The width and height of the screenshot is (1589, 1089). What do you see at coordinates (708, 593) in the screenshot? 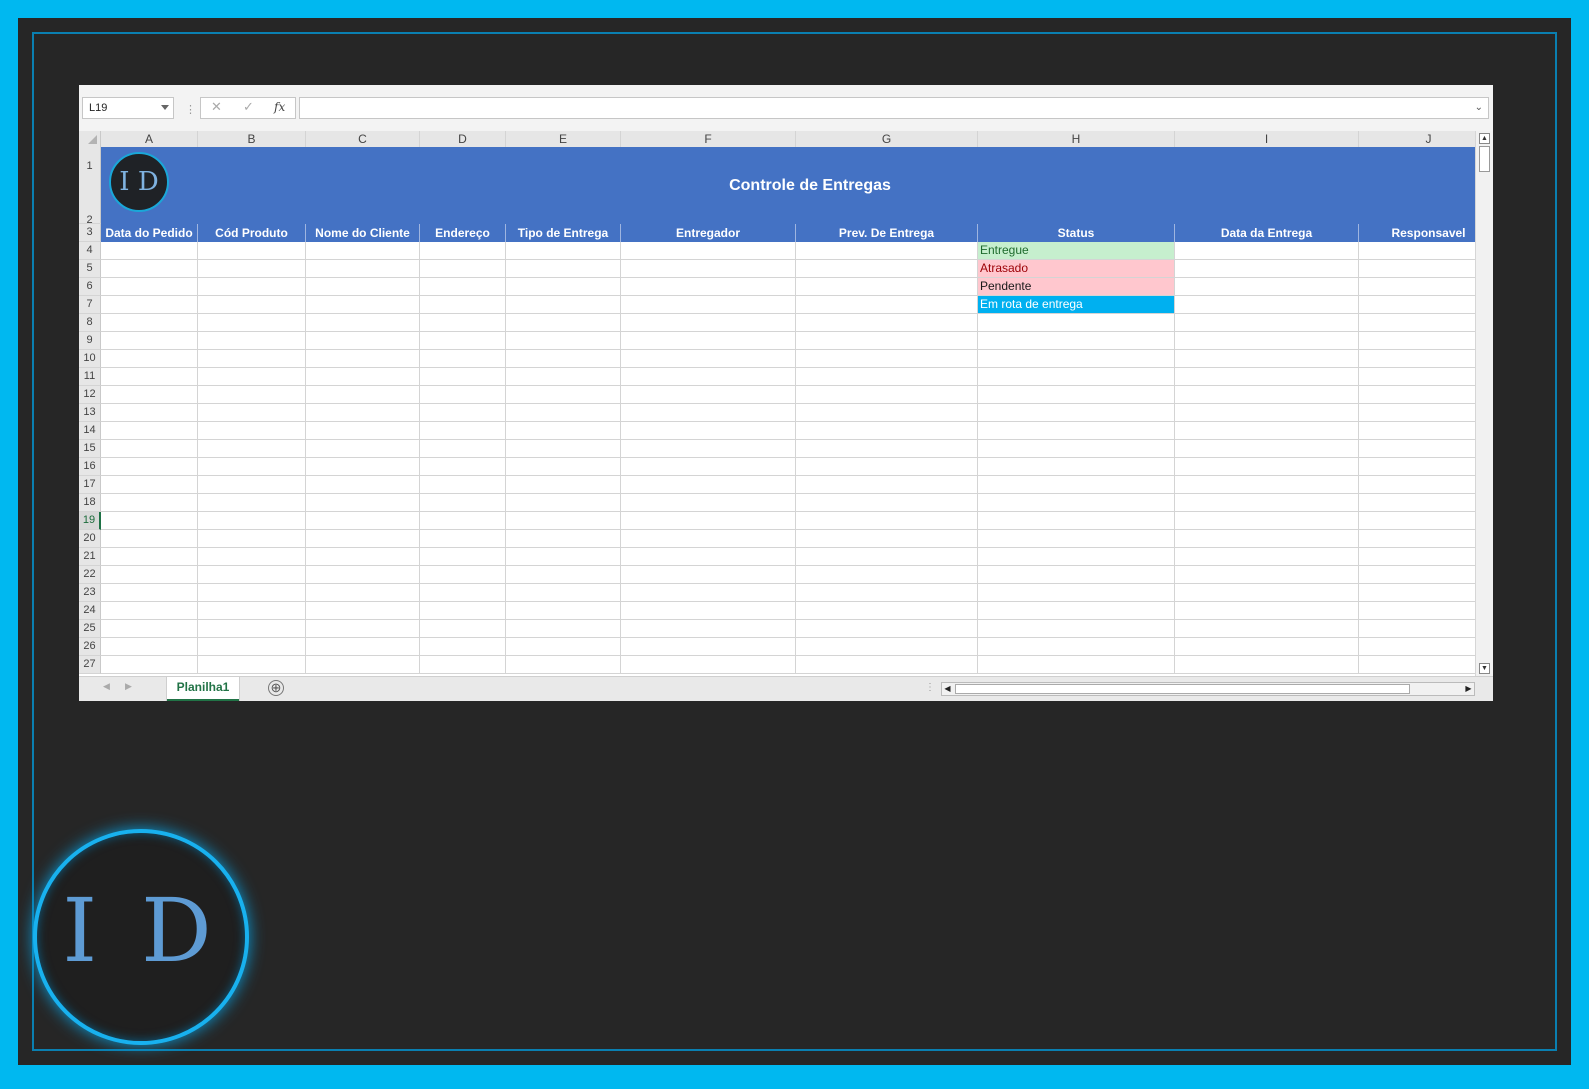
I see `cell-f23` at bounding box center [708, 593].